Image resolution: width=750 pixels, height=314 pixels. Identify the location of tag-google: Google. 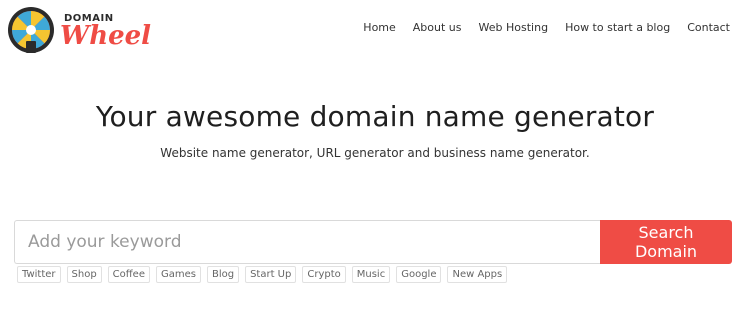
(419, 274).